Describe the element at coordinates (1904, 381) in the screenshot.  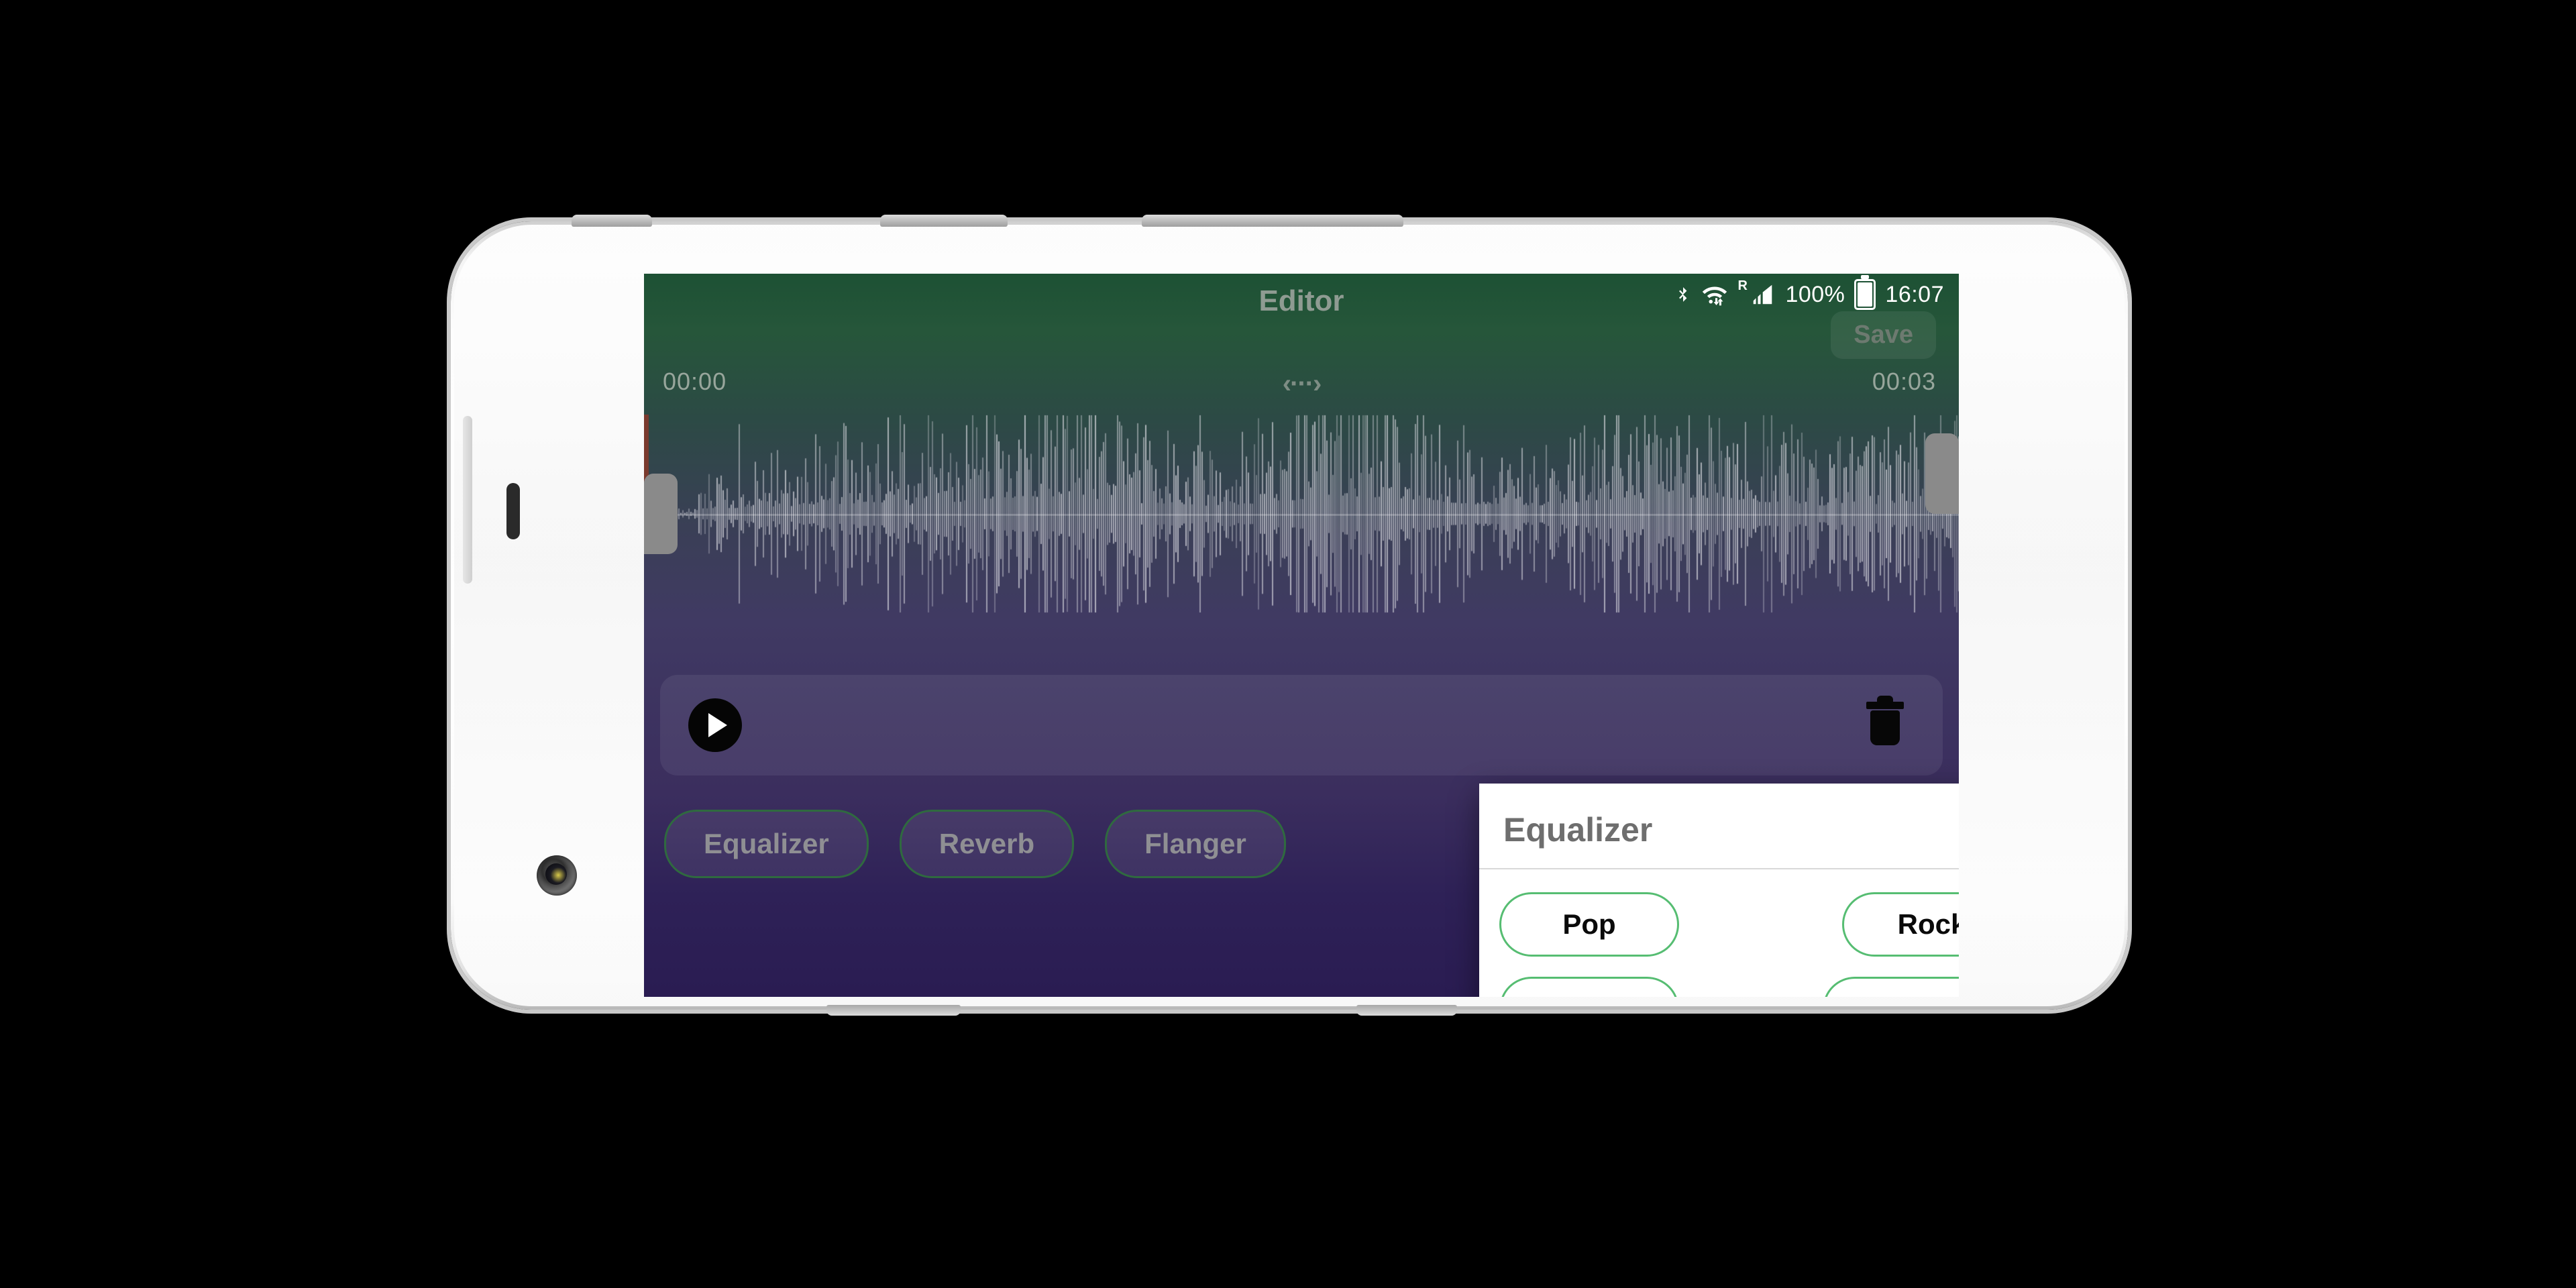
I see `time-end-label: 00:03` at that location.